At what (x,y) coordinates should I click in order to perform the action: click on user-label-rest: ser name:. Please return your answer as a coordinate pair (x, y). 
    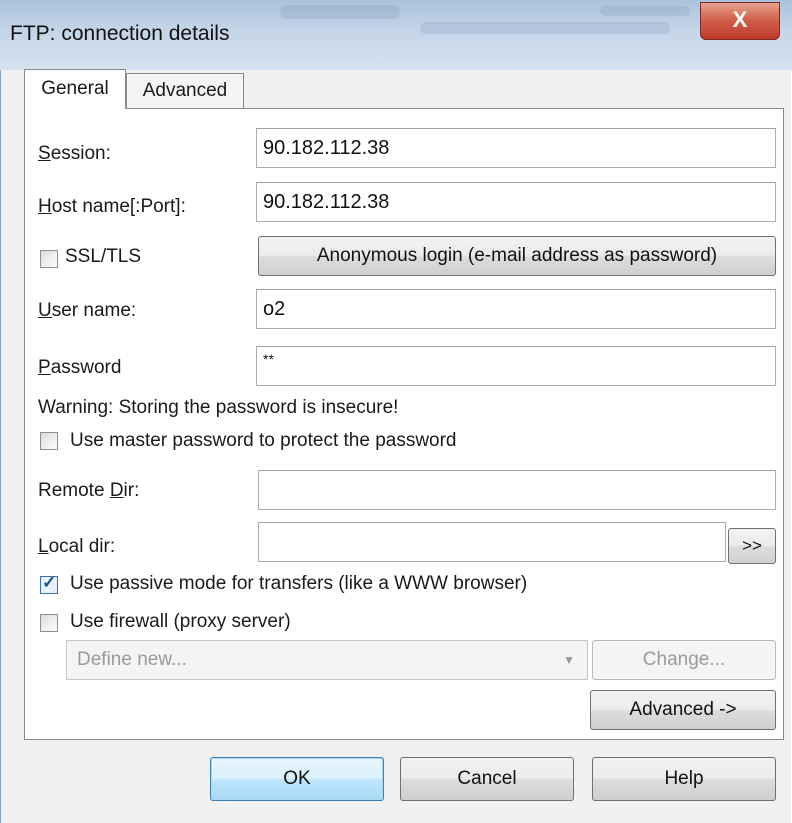
    Looking at the image, I should click on (94, 310).